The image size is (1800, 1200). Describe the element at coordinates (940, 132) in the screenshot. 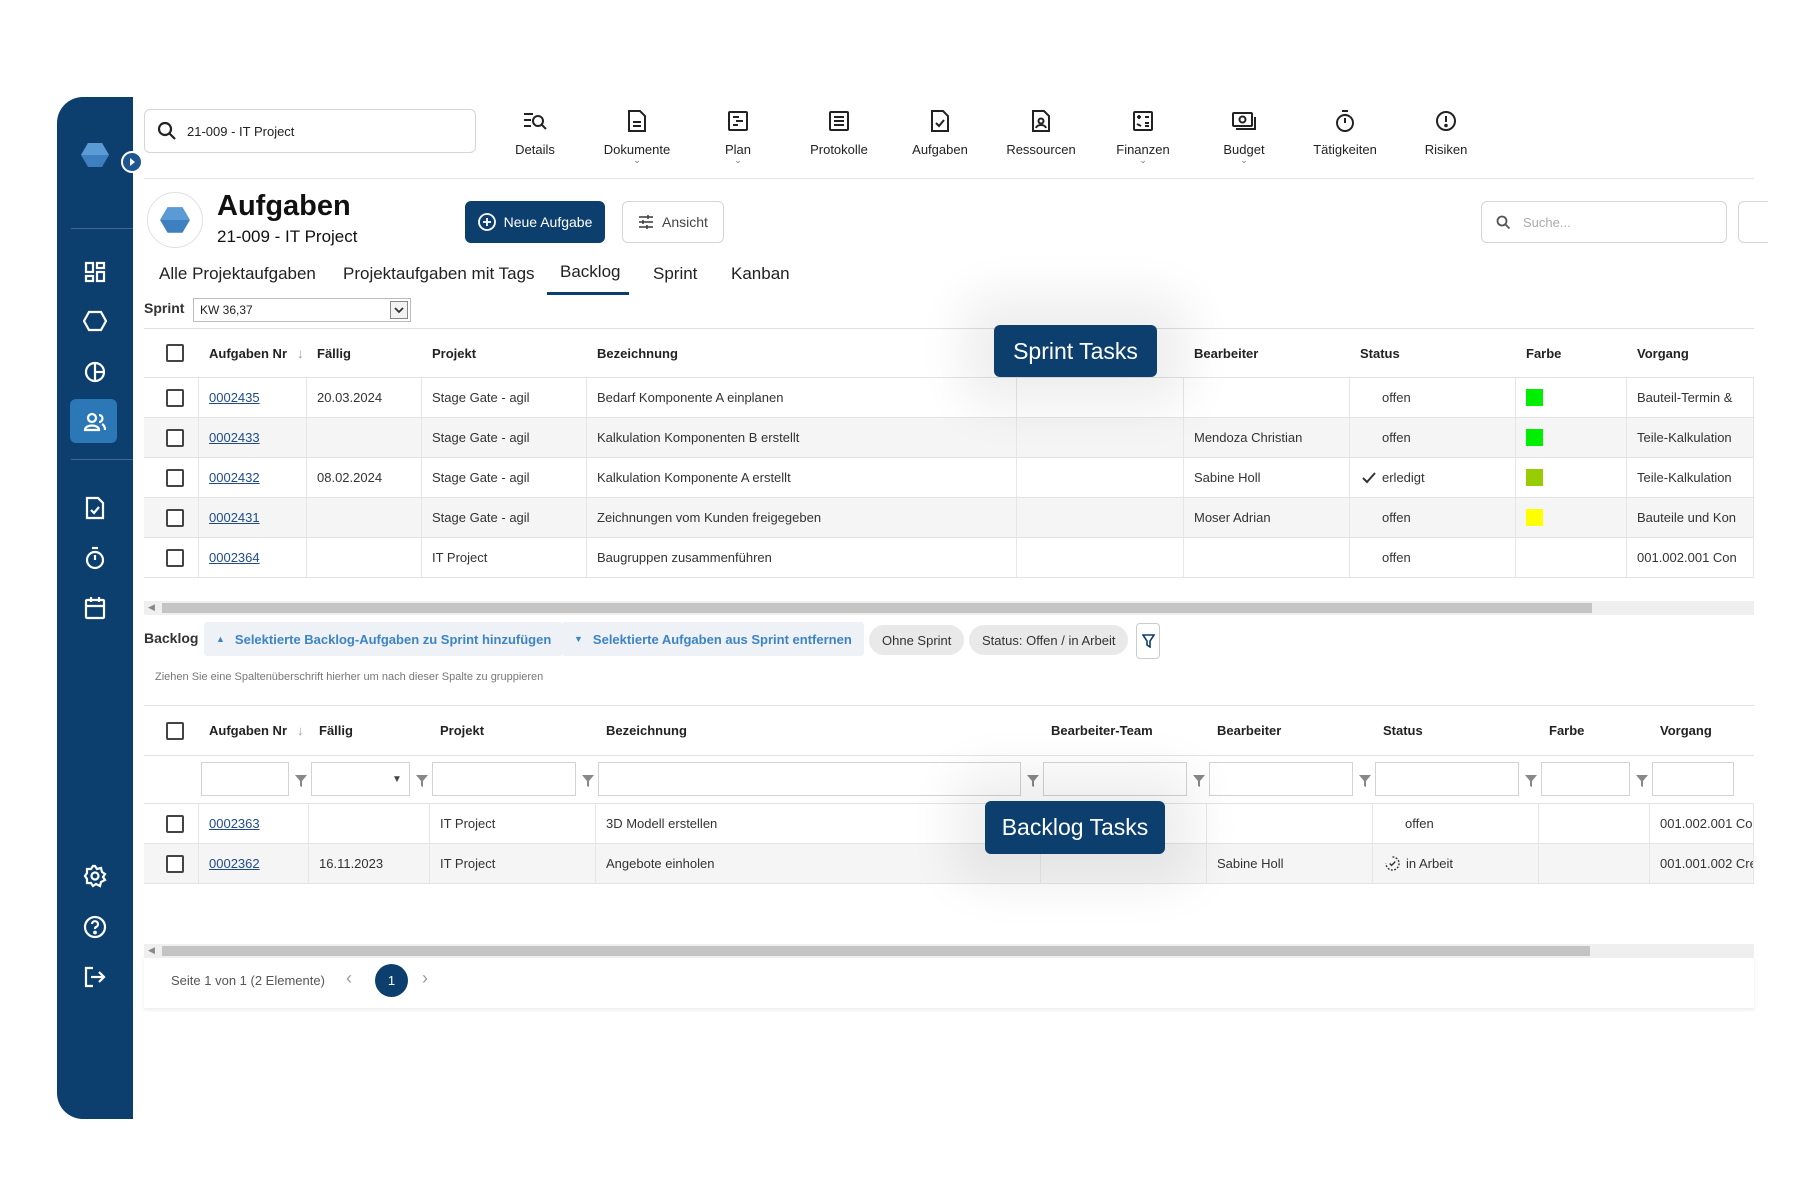

I see `topnav-item-aufgaben: Aufgaben` at that location.